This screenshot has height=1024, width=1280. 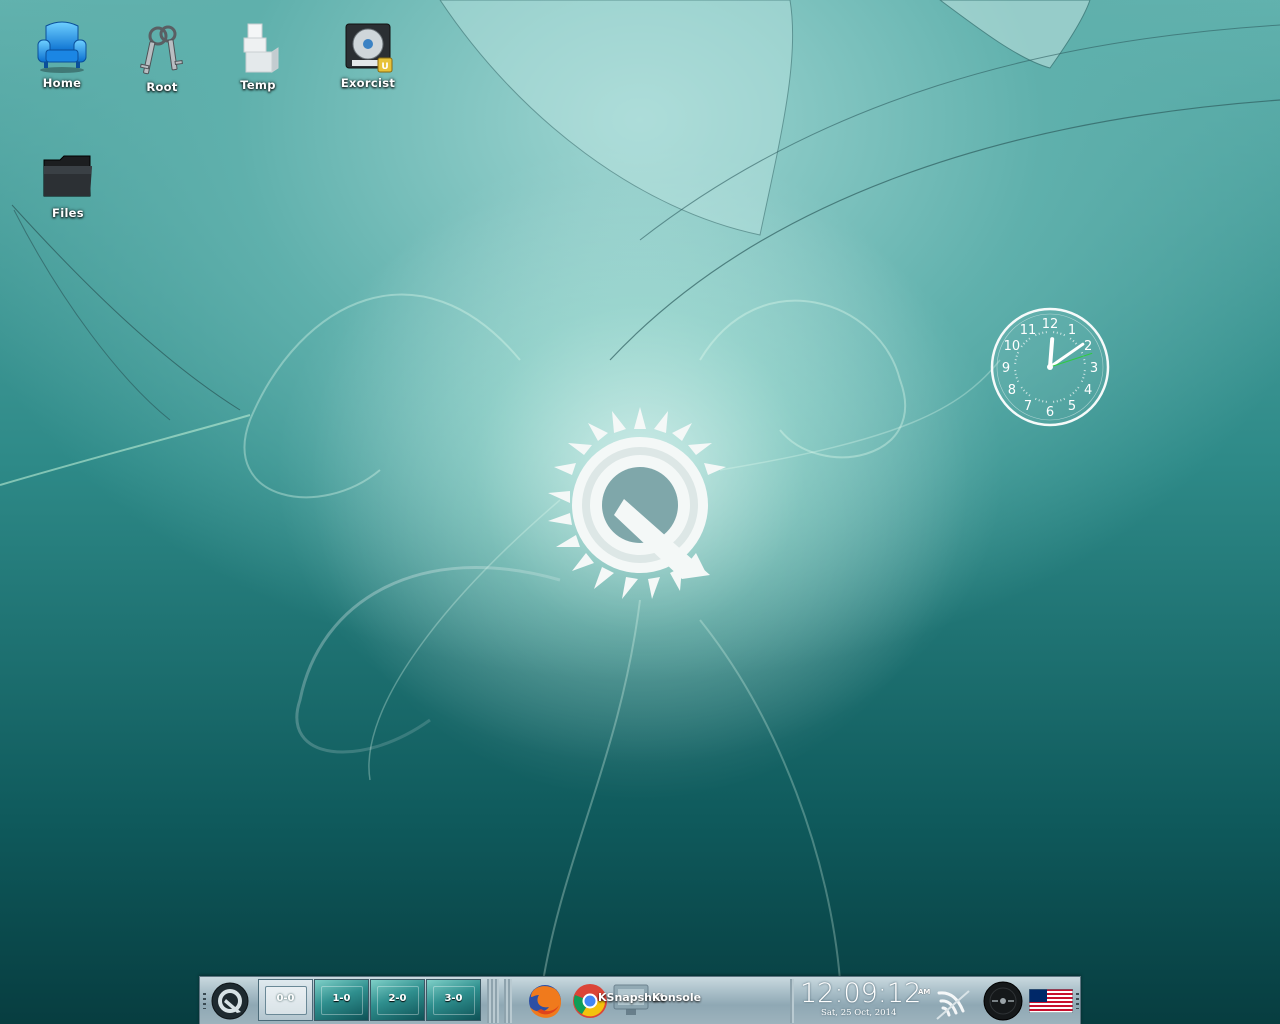 What do you see at coordinates (1051, 353) in the screenshot?
I see `clock-hour-hand` at bounding box center [1051, 353].